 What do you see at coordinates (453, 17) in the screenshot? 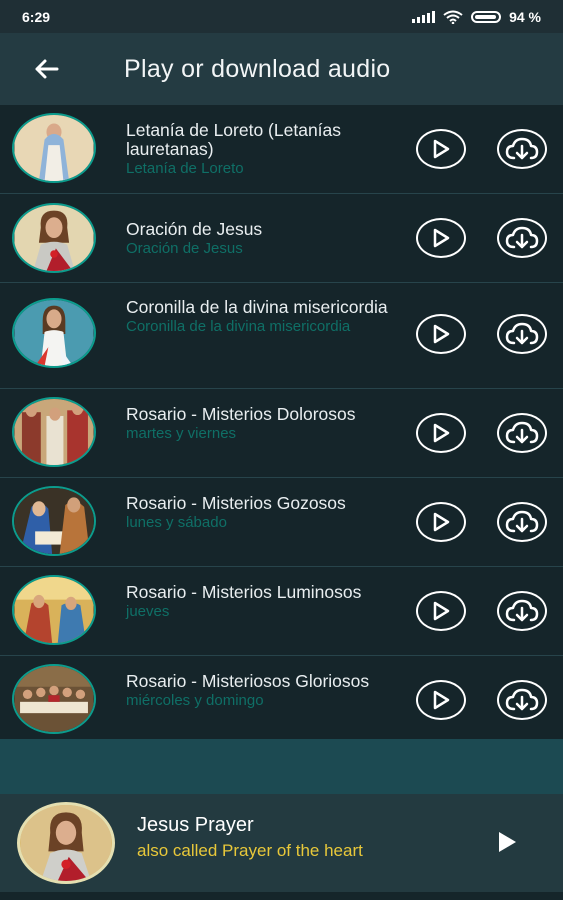
I see `wifi-icon` at bounding box center [453, 17].